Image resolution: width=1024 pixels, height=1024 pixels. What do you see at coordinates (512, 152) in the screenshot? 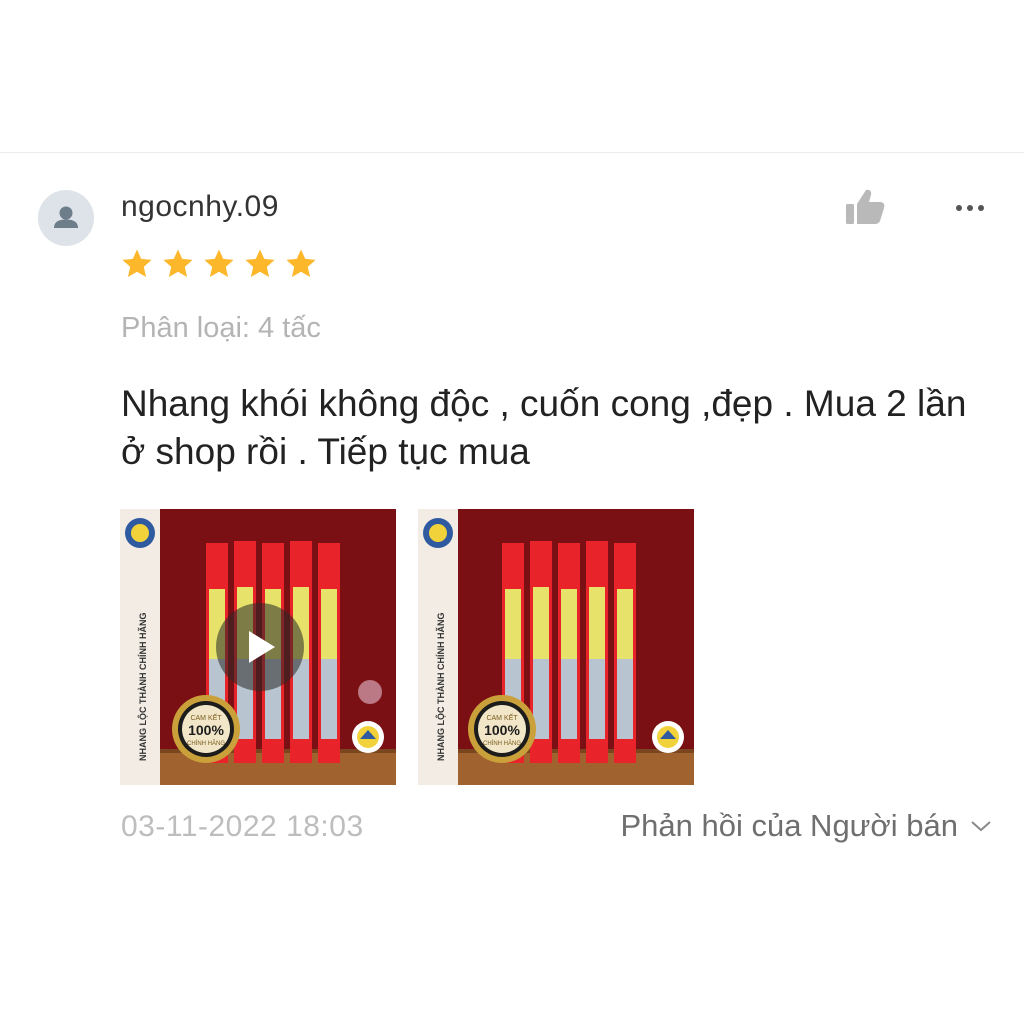
I see `top-divider` at bounding box center [512, 152].